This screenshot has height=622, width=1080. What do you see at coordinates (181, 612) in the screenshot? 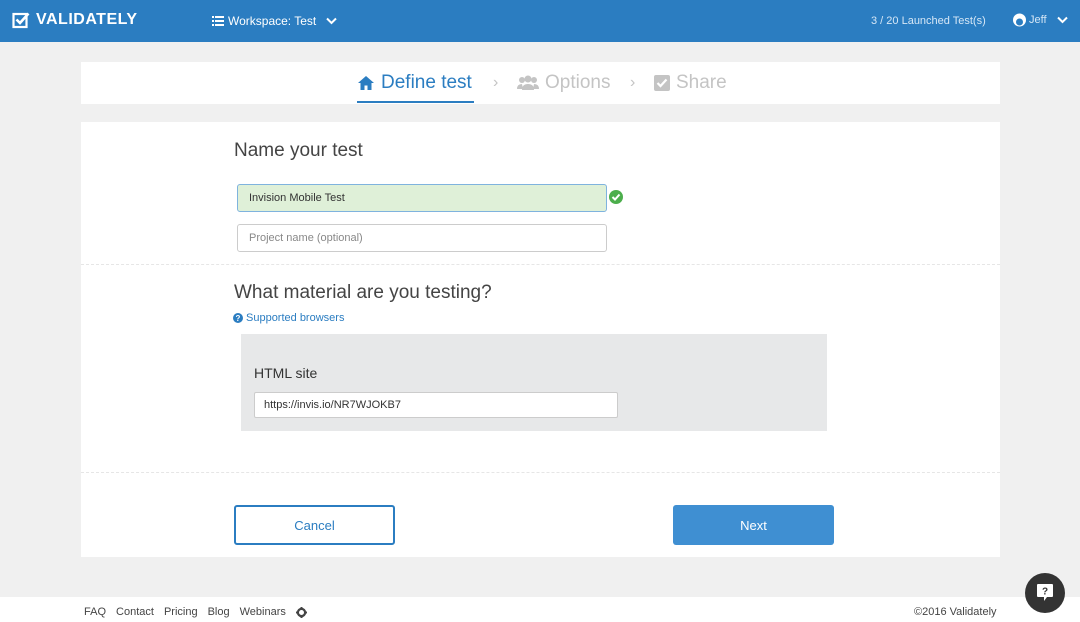
I see `footer-link-pricing: Pricing` at bounding box center [181, 612].